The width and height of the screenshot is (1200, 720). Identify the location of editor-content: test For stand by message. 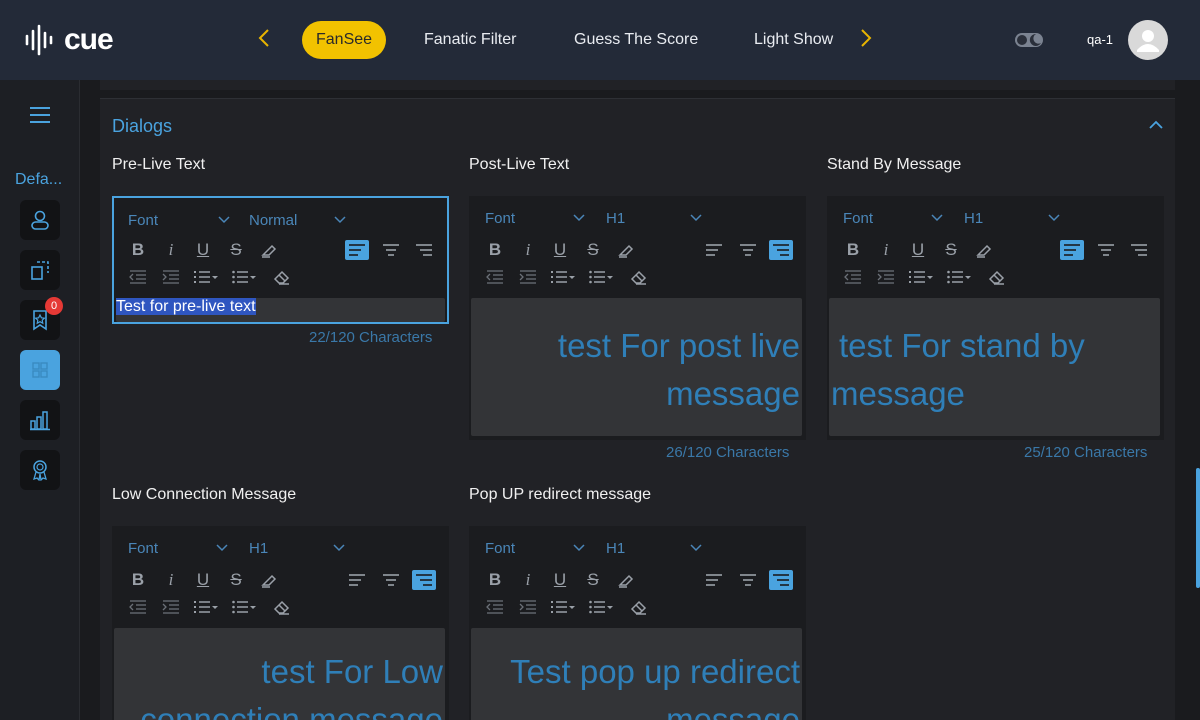
(994, 367).